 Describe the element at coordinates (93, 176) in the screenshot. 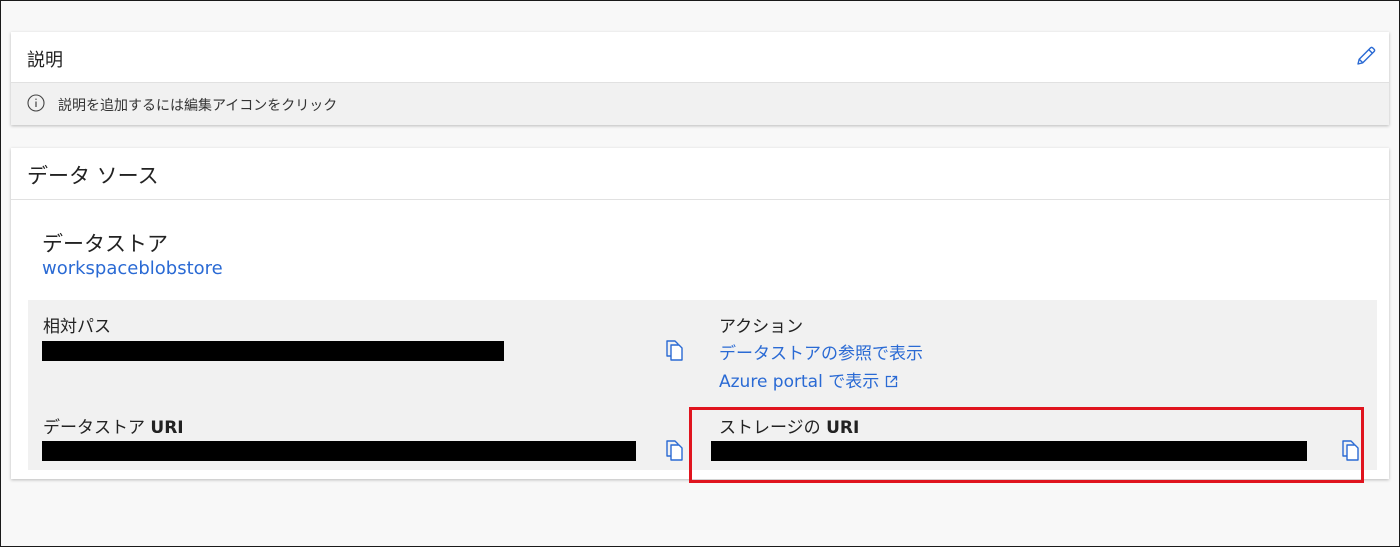

I see `data-source-title: データ ソース` at that location.